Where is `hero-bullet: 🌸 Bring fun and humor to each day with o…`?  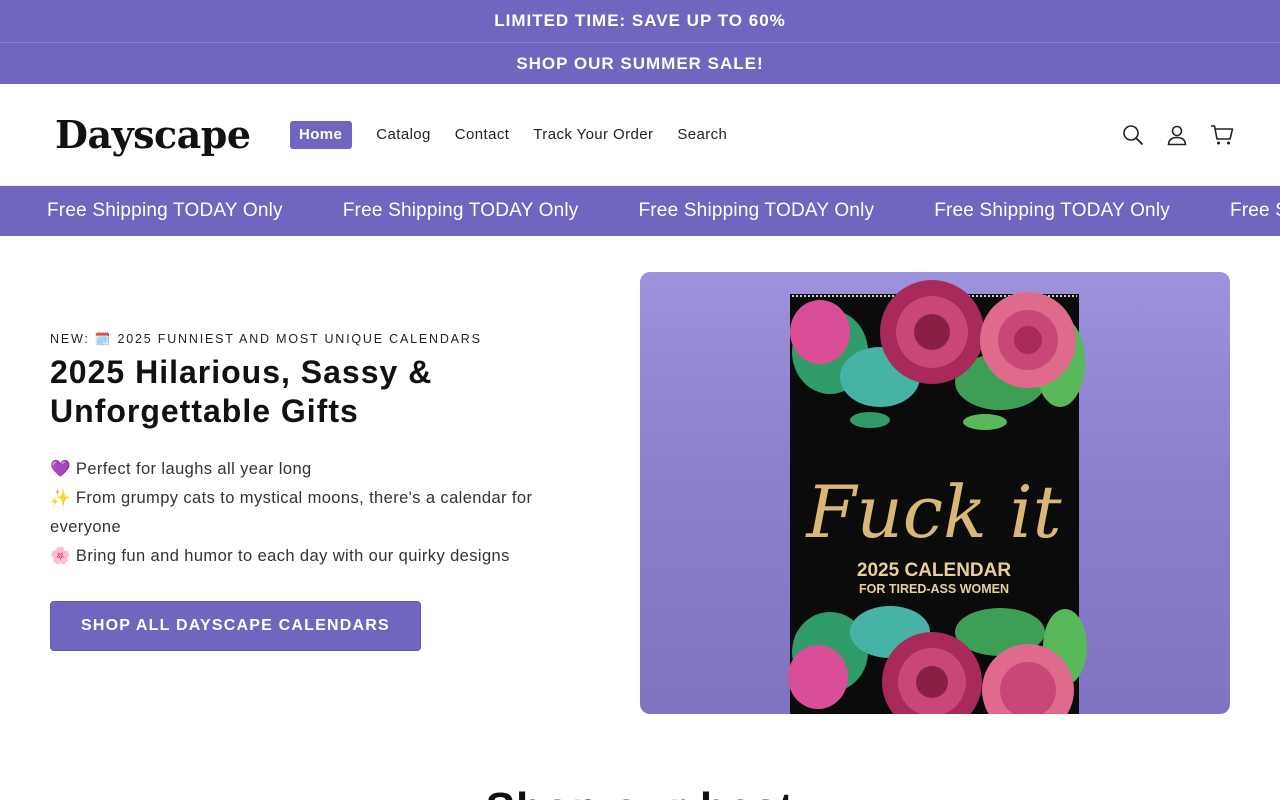
hero-bullet: 🌸 Bring fun and humor to each day with o… is located at coordinates (280, 556).